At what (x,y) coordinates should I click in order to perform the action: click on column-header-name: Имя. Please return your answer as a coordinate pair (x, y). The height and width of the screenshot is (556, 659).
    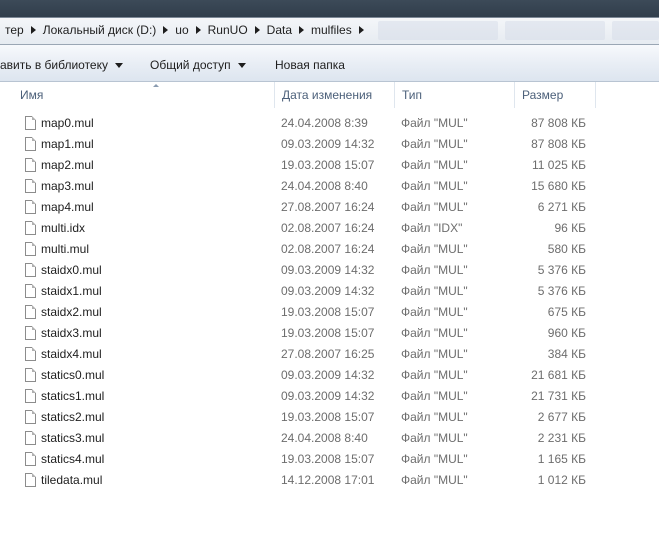
    Looking at the image, I should click on (143, 95).